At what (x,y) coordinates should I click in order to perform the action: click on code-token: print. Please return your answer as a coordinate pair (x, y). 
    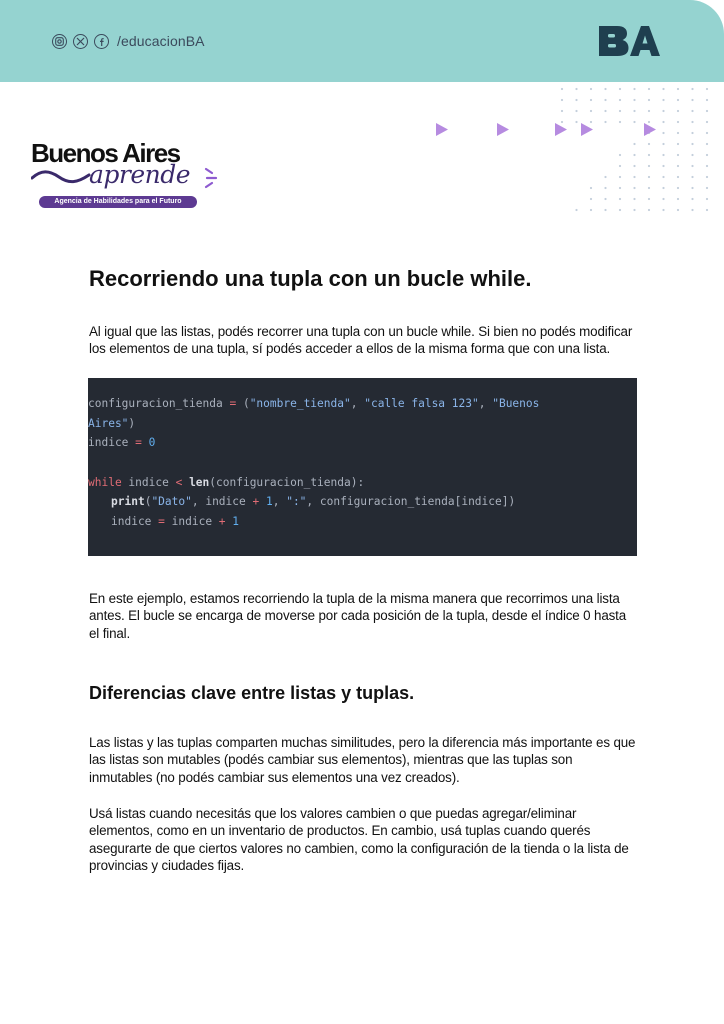
    Looking at the image, I should click on (128, 502).